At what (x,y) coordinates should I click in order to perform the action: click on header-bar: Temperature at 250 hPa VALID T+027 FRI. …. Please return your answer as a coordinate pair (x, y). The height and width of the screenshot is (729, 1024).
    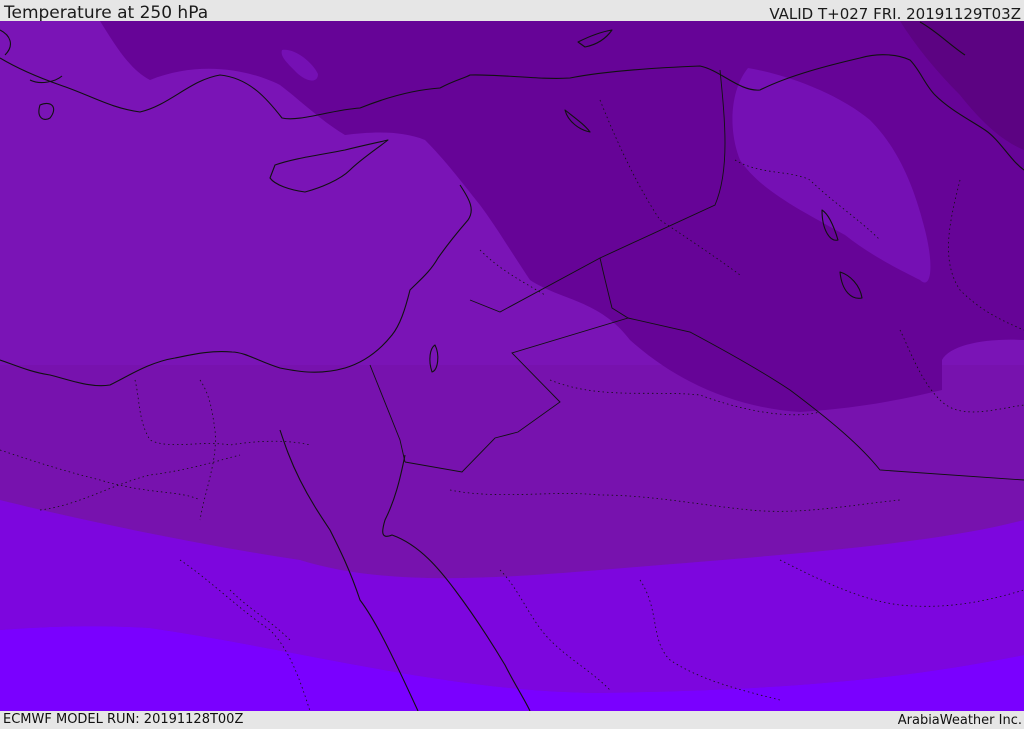
    Looking at the image, I should click on (512, 11).